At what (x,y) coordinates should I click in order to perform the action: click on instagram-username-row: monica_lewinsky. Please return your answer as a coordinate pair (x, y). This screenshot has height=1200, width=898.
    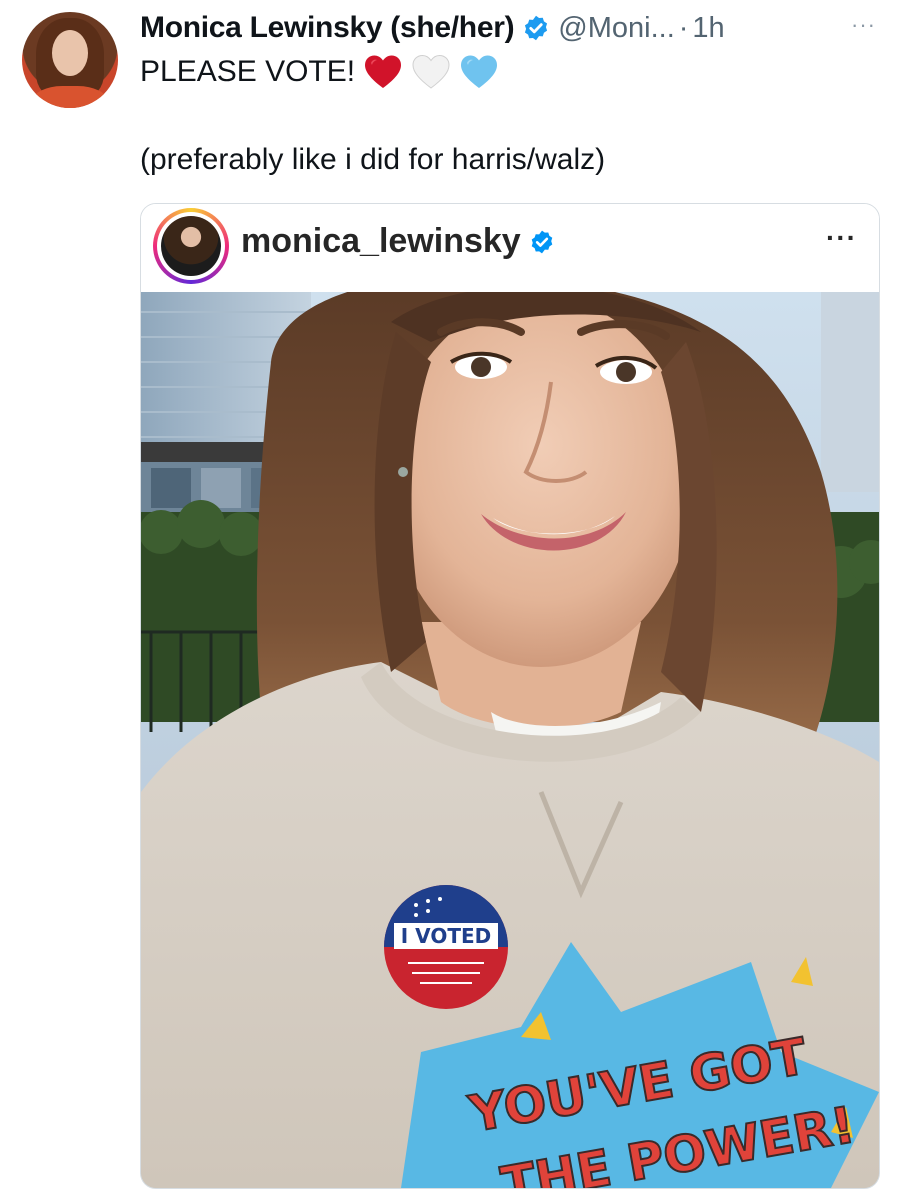
    Looking at the image, I should click on (398, 241).